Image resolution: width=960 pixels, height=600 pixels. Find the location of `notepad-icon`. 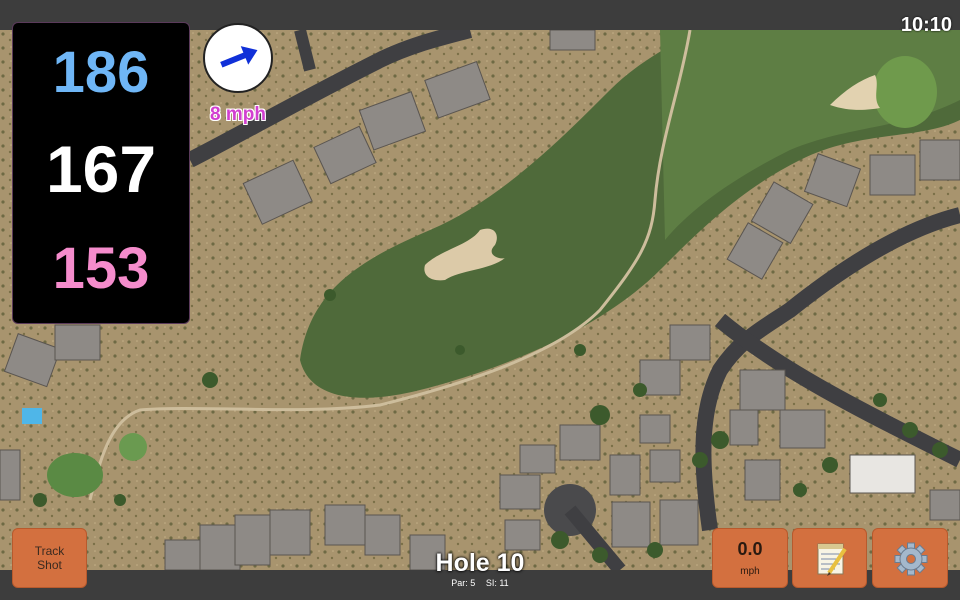

notepad-icon is located at coordinates (832, 559).